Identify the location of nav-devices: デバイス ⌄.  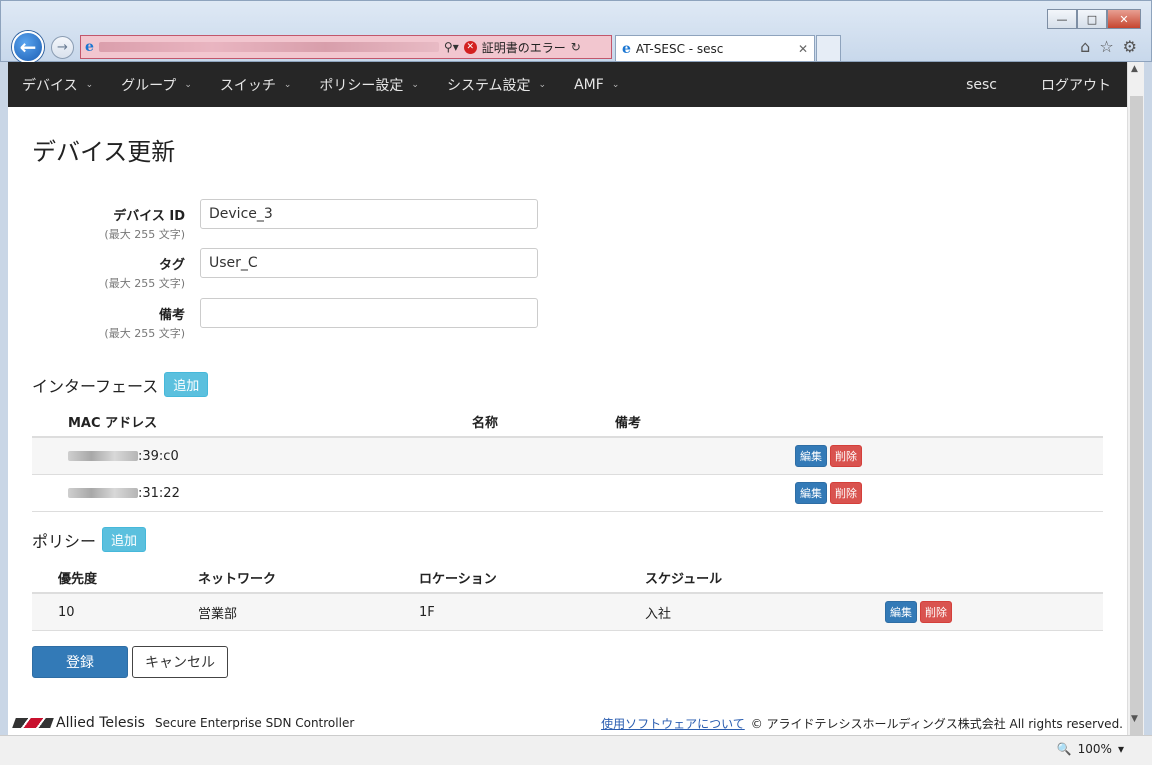
(57, 85).